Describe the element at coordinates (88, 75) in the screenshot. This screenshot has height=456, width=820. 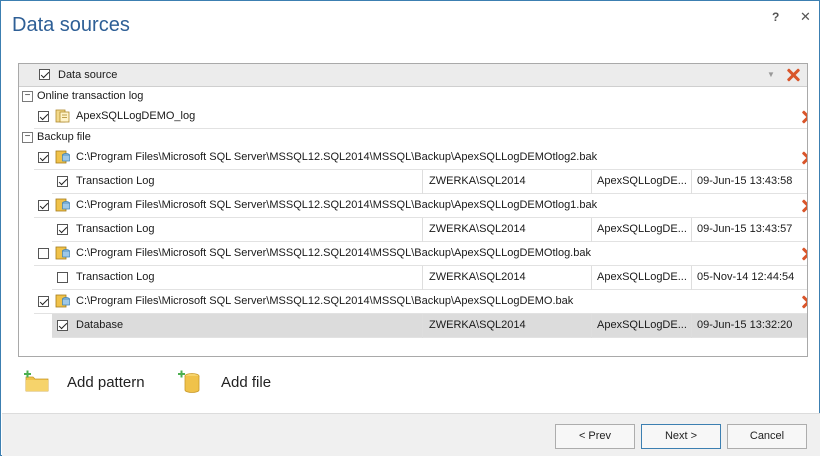
I see `column-header-data-source: Data source` at that location.